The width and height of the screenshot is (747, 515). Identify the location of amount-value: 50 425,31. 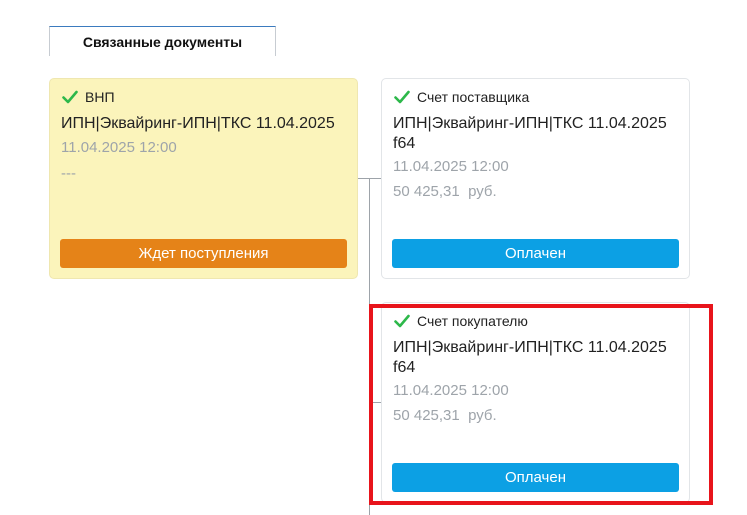
(426, 191).